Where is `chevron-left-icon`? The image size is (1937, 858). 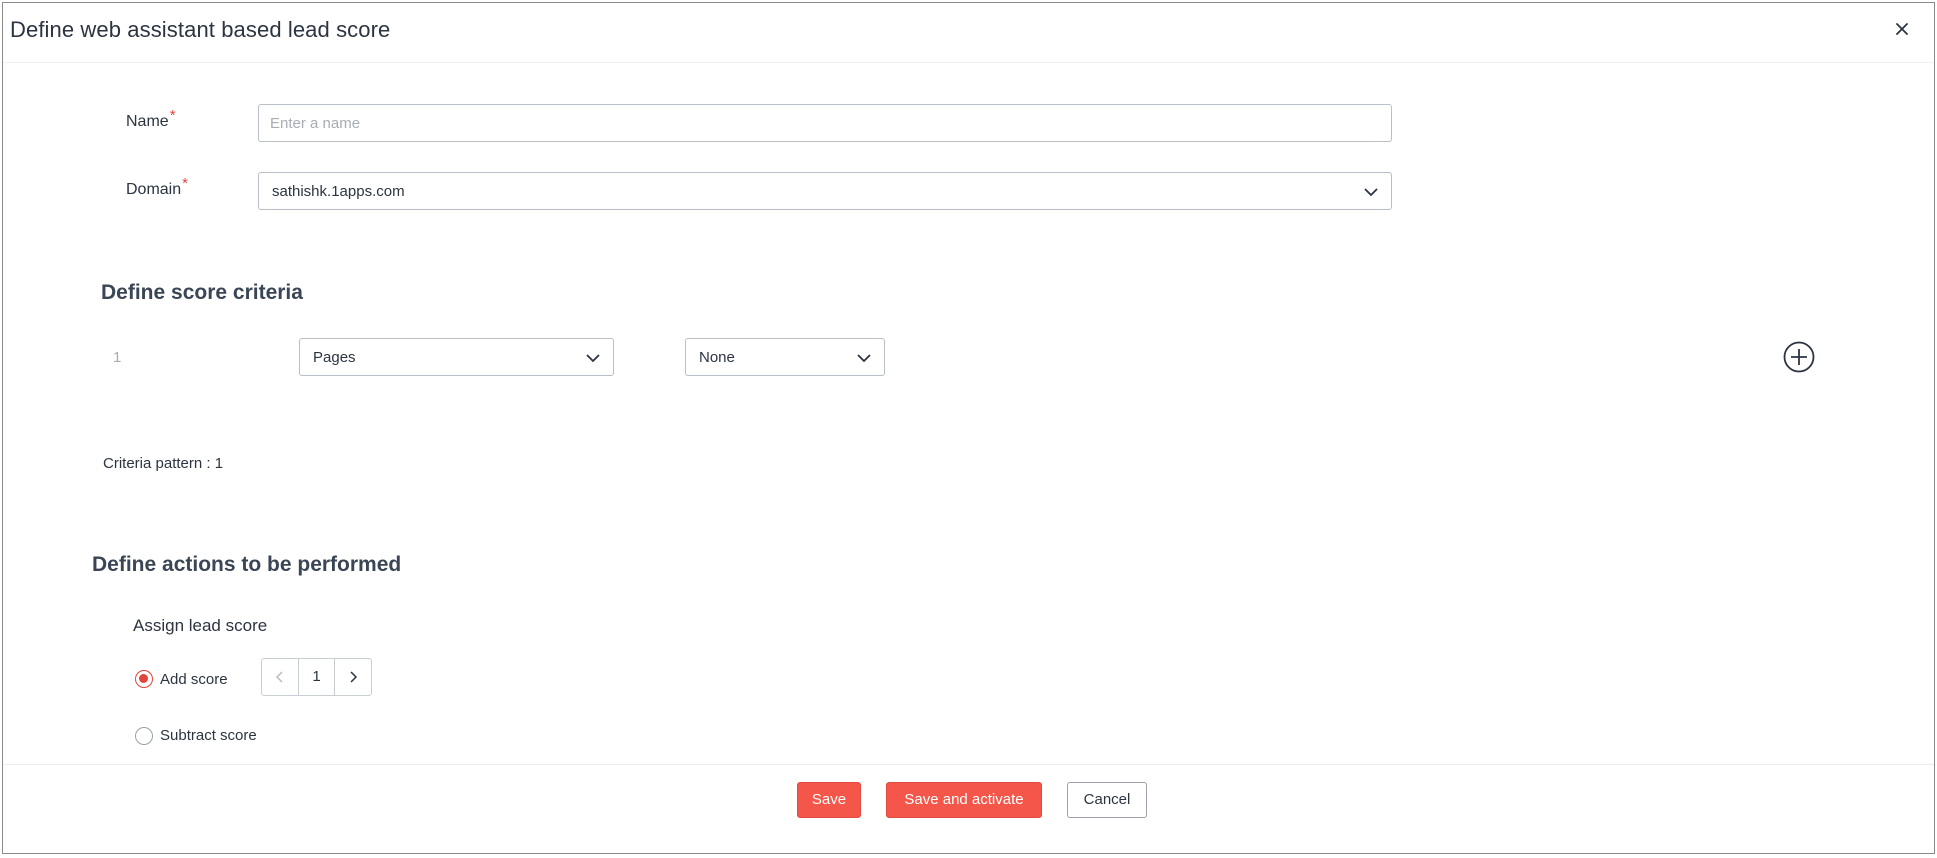 chevron-left-icon is located at coordinates (279, 677).